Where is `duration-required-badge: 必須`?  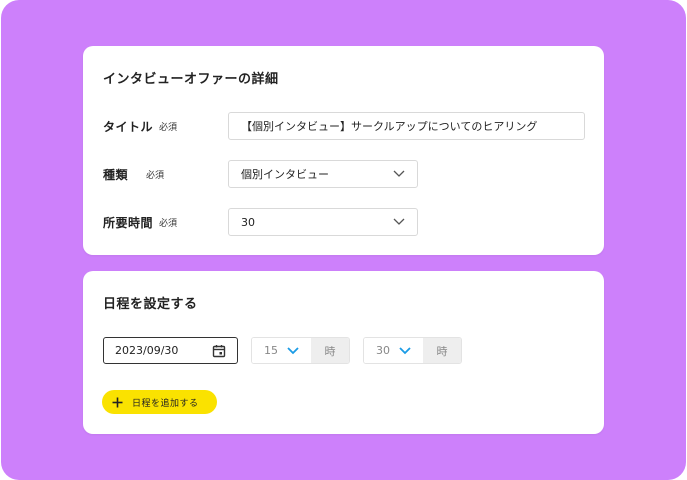 duration-required-badge: 必須 is located at coordinates (168, 223).